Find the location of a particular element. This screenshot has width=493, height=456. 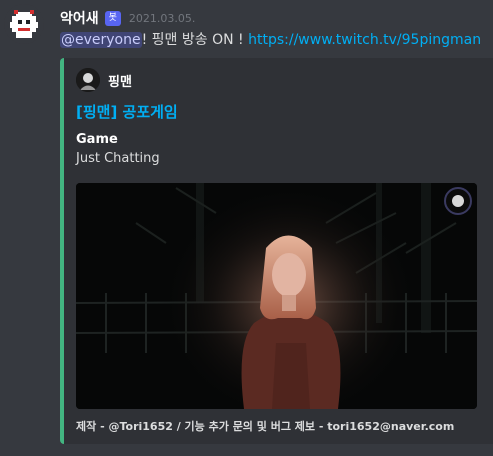

stream-link: https://www.twitch.tv/95pingman is located at coordinates (364, 40).